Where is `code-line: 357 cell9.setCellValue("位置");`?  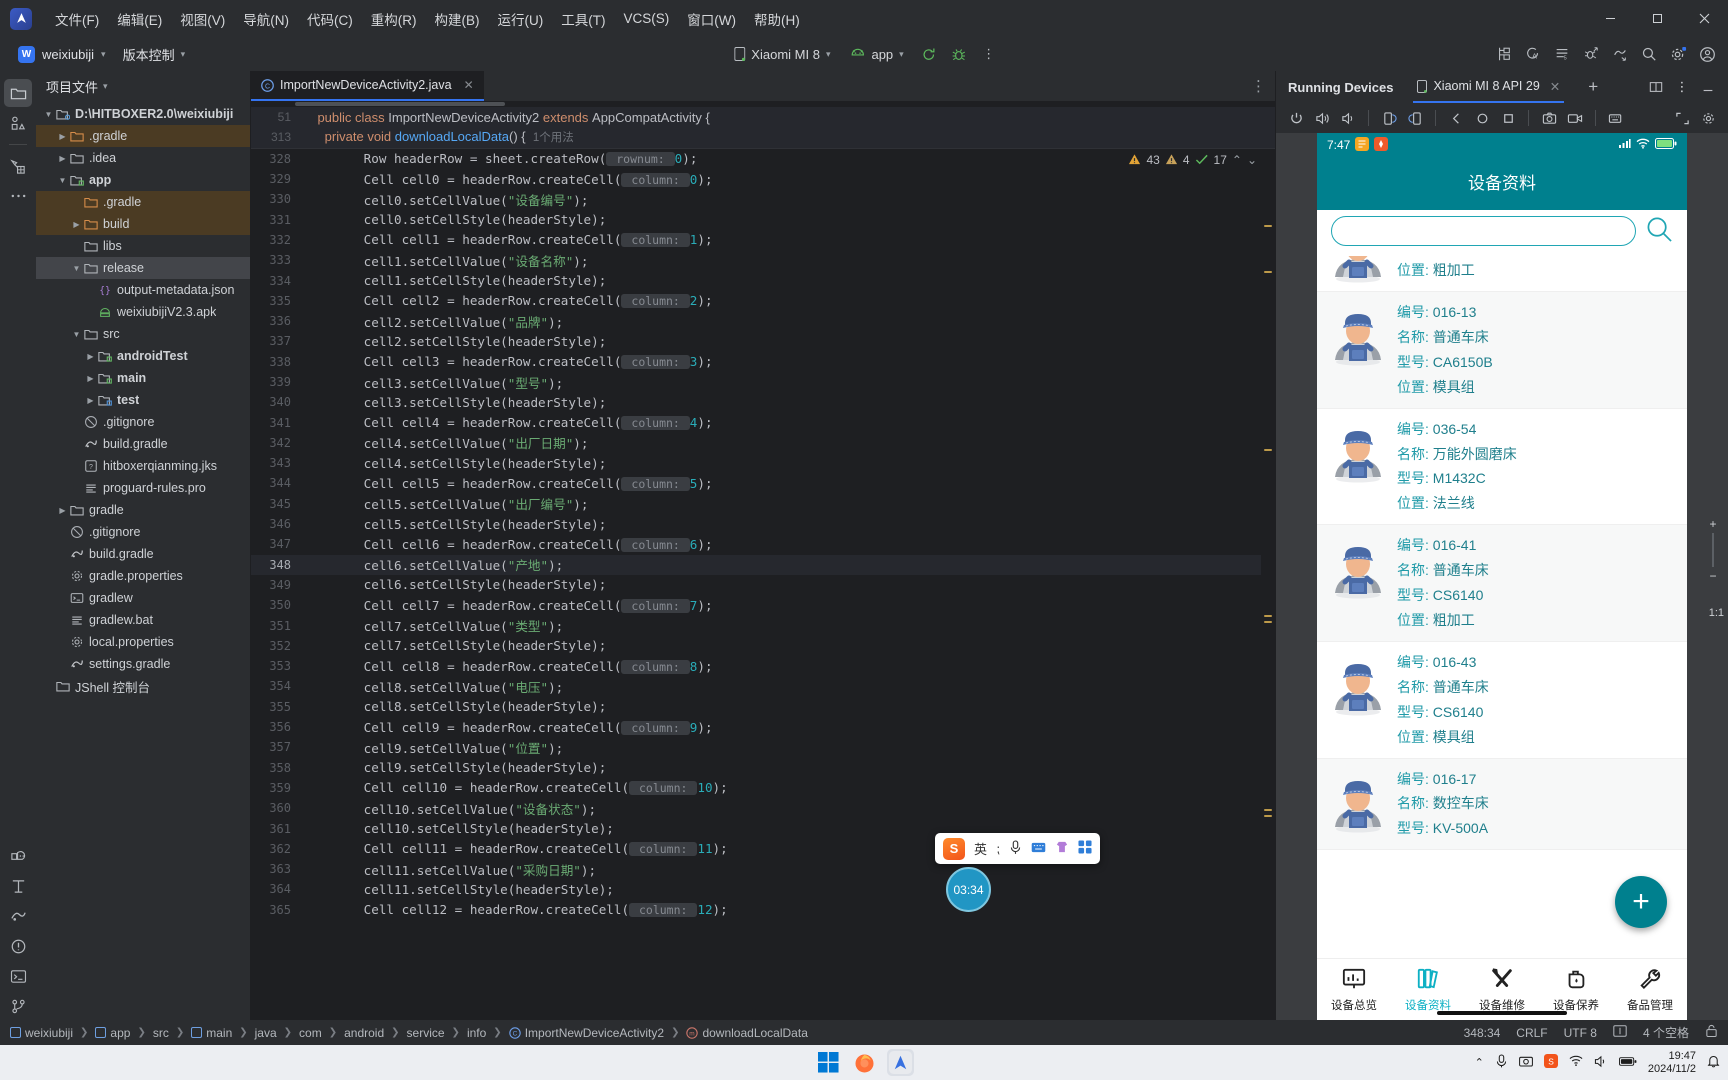 code-line: 357 cell9.setCellValue("位置"); is located at coordinates (763, 747).